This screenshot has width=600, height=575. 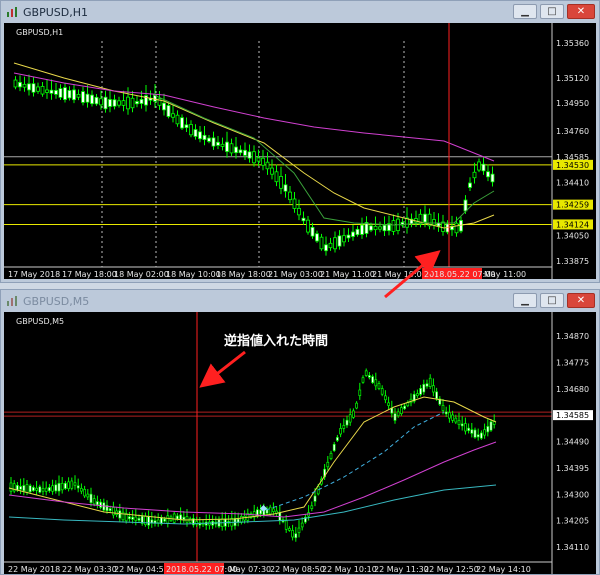 I want to click on time-label: 22 May 11:30, so click(x=401, y=569).